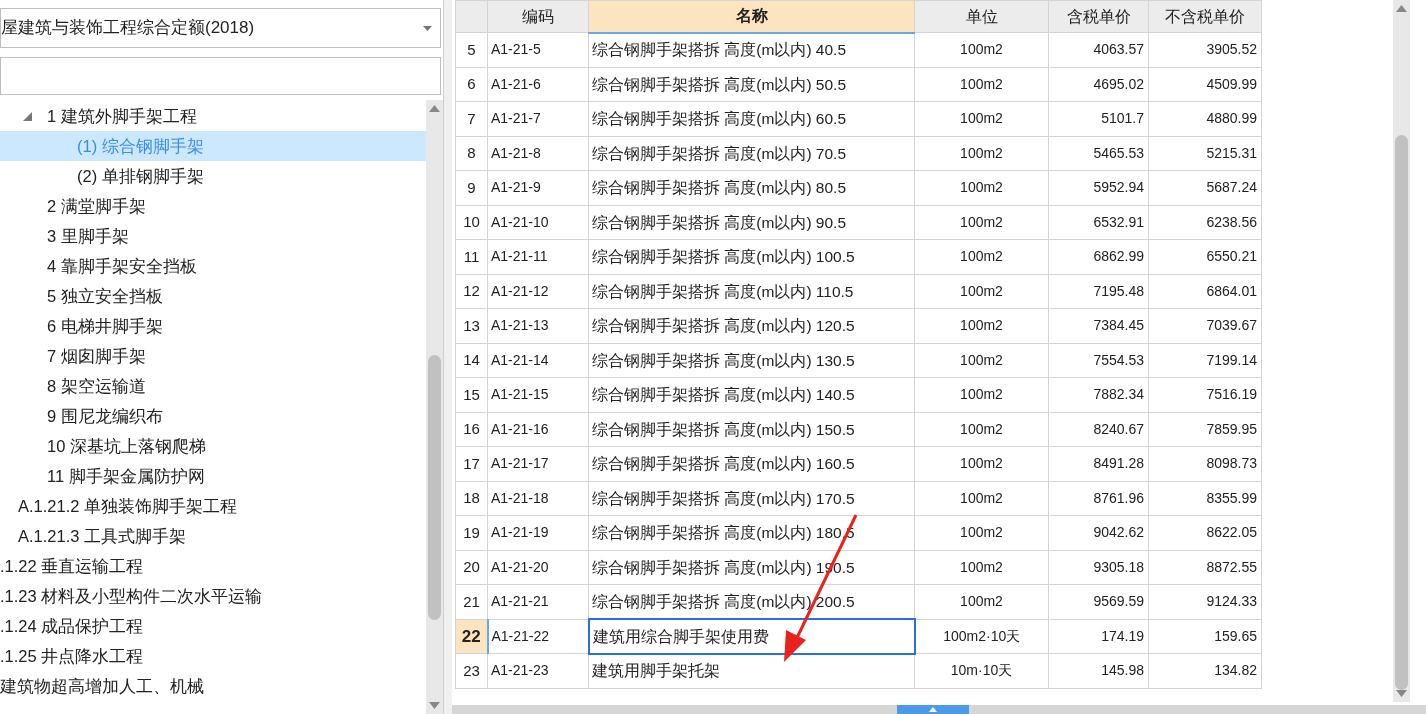 This screenshot has width=1426, height=714. What do you see at coordinates (213, 176) in the screenshot?
I see `tree-item: (2) 单排钢脚手架` at bounding box center [213, 176].